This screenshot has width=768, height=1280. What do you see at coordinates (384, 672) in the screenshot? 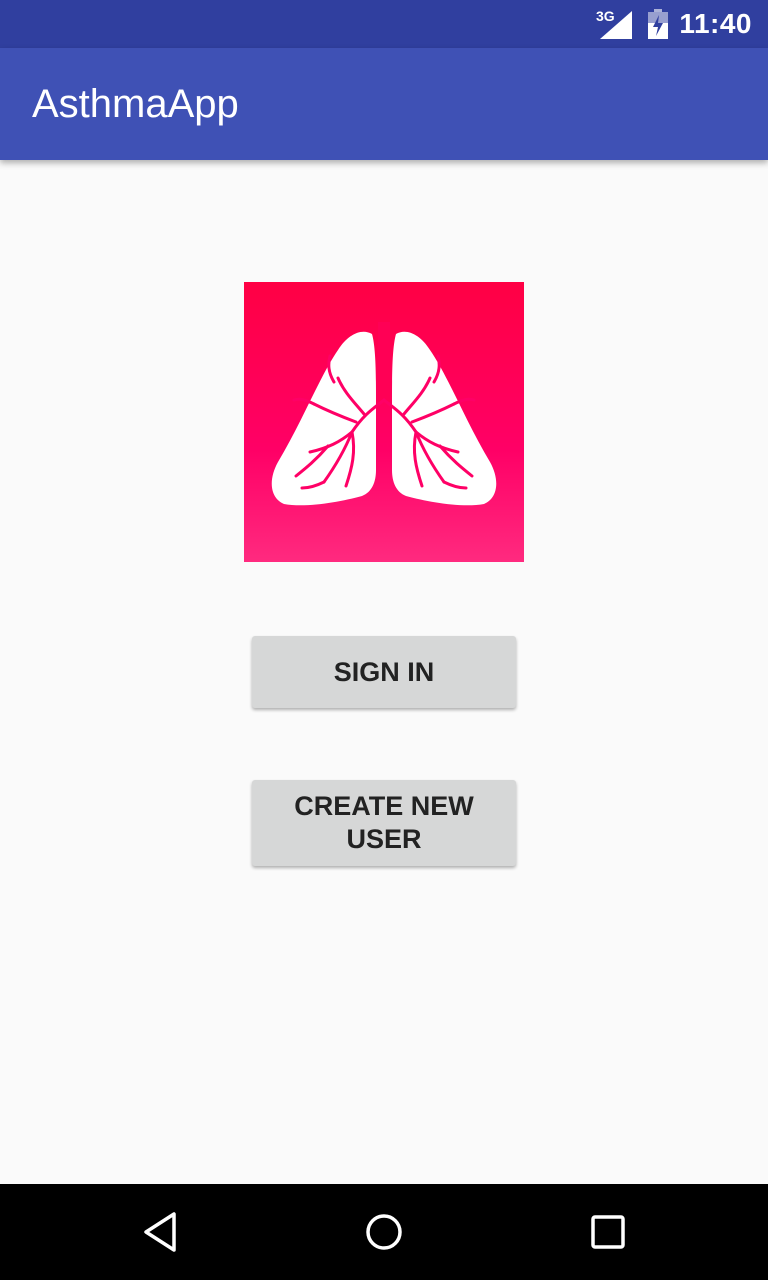
I see `sign-in-button: SIGN IN` at bounding box center [384, 672].